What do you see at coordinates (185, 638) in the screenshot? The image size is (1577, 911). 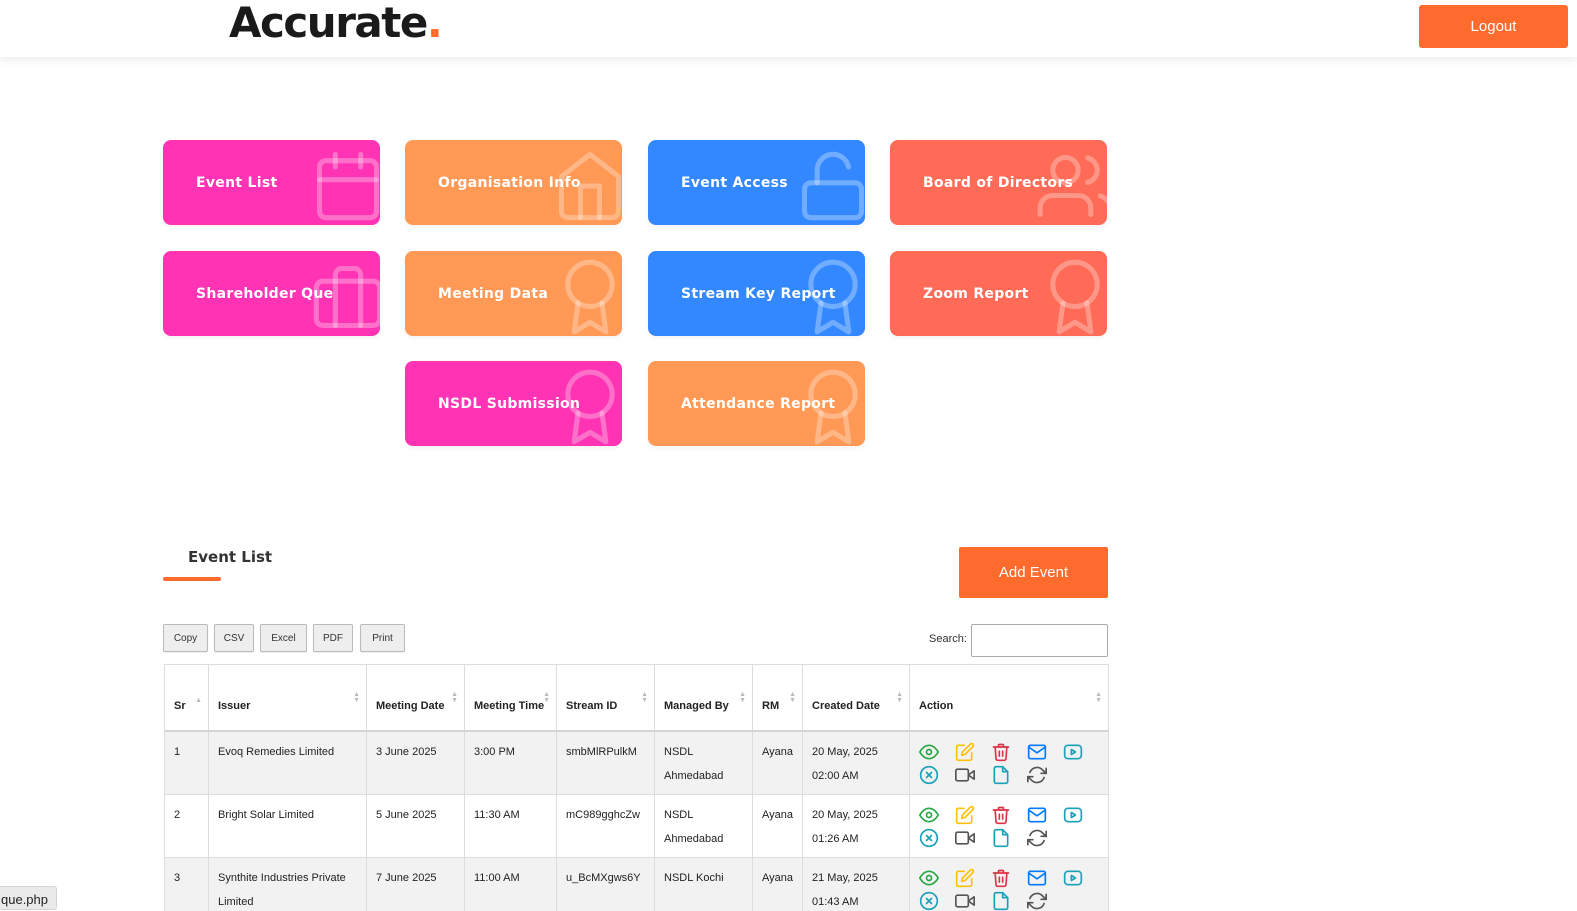 I see `copy-button: Copy` at bounding box center [185, 638].